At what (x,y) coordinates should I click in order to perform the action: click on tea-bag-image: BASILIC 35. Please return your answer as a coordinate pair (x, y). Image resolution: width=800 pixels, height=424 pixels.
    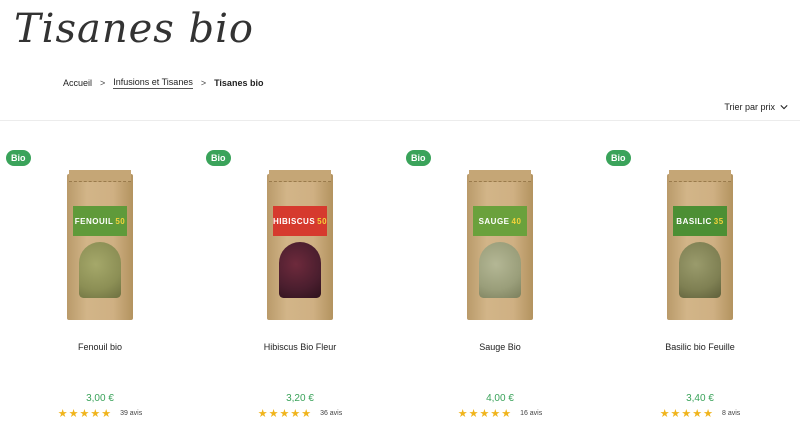
    Looking at the image, I should click on (700, 245).